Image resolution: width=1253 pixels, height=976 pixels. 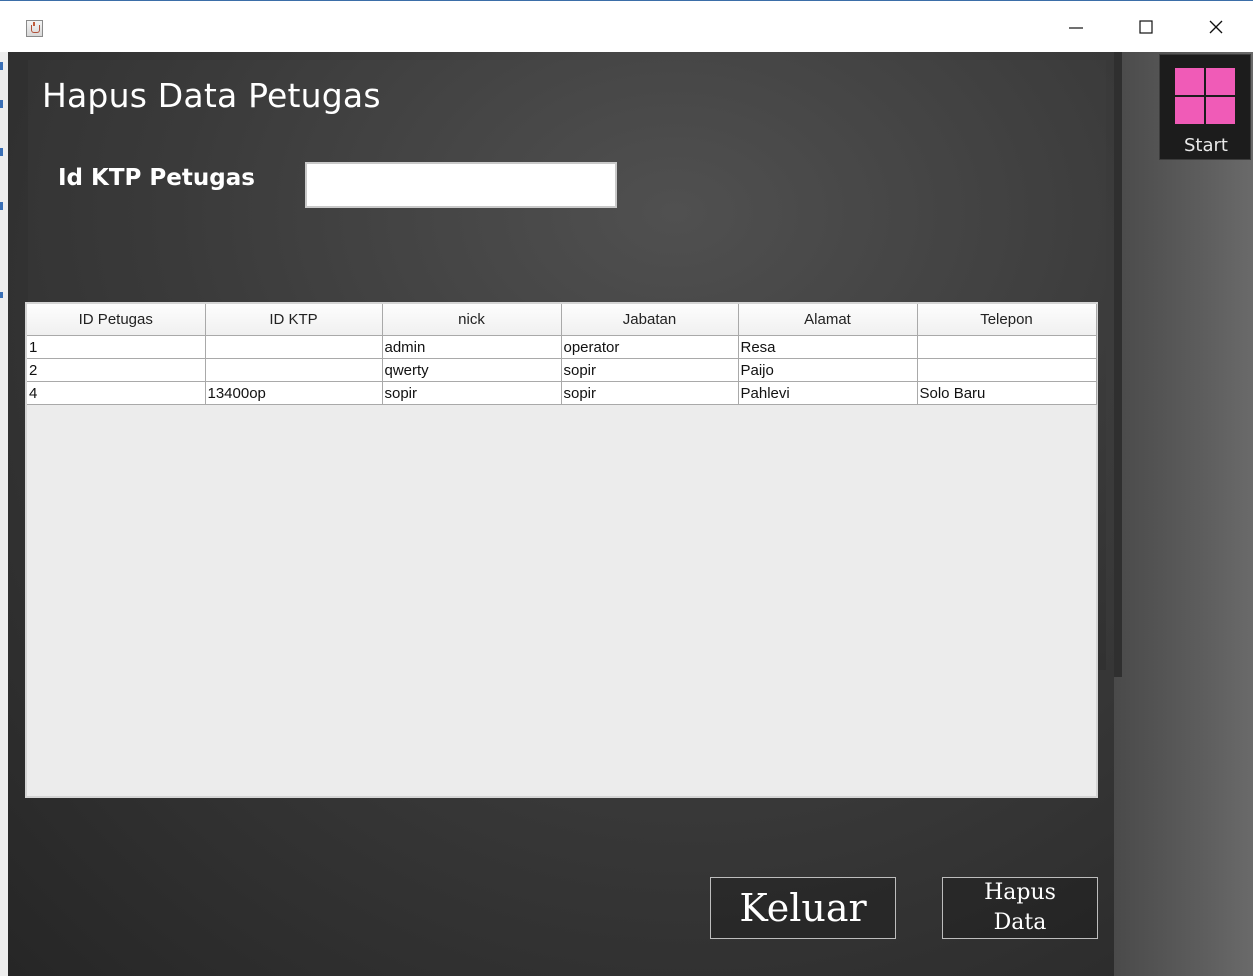 What do you see at coordinates (116, 347) in the screenshot?
I see `table-cell: 1` at bounding box center [116, 347].